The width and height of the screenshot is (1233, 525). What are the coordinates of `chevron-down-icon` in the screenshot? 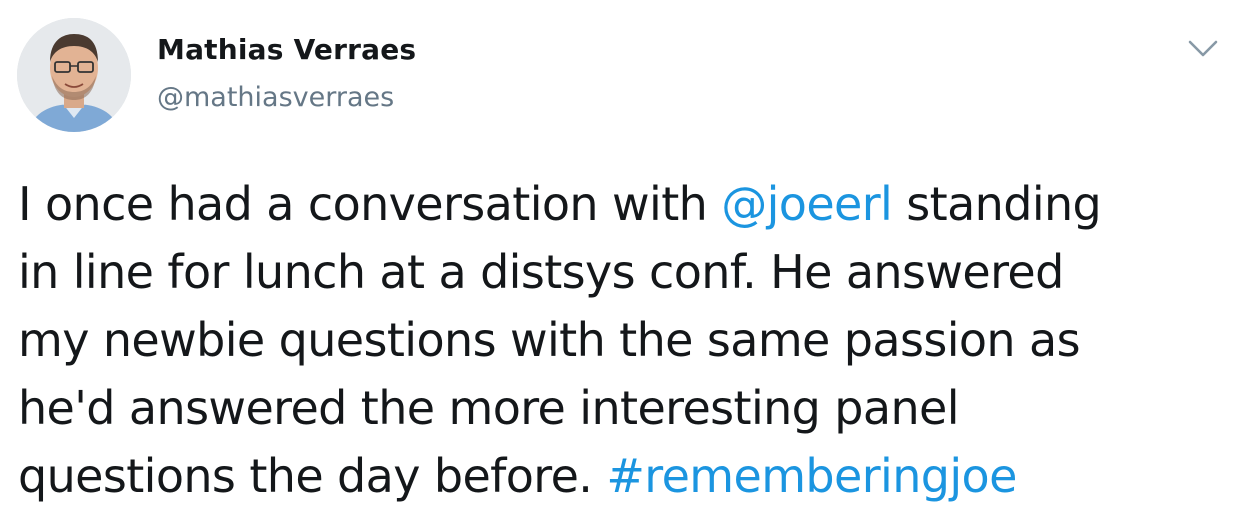 It's located at (1203, 48).